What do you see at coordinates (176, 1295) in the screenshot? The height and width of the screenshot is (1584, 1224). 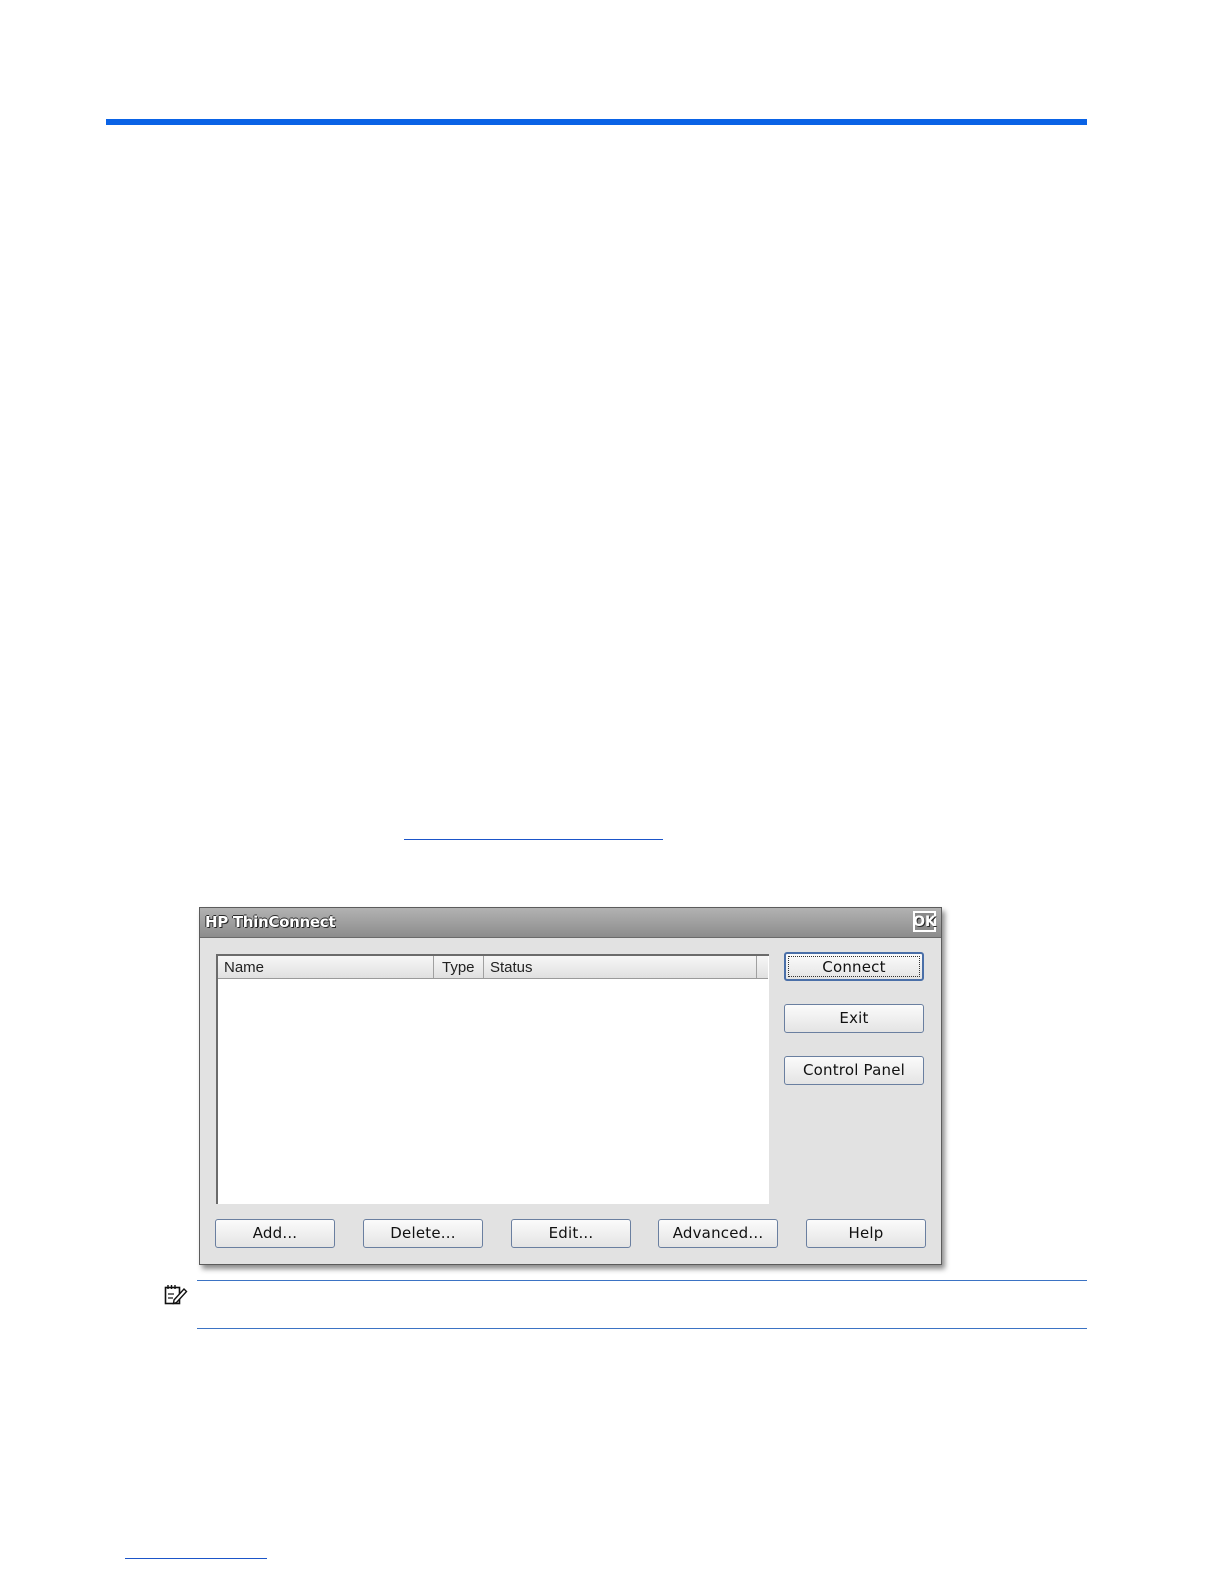 I see `note-pencil-icon` at bounding box center [176, 1295].